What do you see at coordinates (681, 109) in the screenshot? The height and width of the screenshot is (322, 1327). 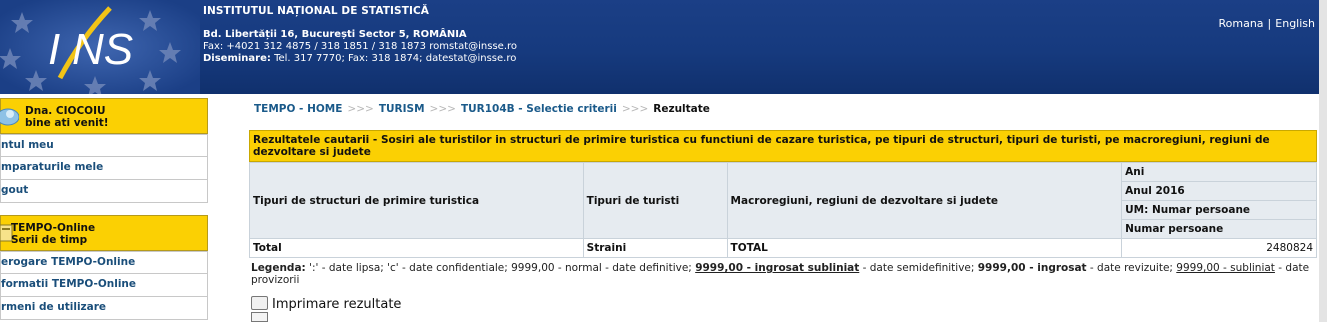 I see `breadcrumb-current: Rezultate` at bounding box center [681, 109].